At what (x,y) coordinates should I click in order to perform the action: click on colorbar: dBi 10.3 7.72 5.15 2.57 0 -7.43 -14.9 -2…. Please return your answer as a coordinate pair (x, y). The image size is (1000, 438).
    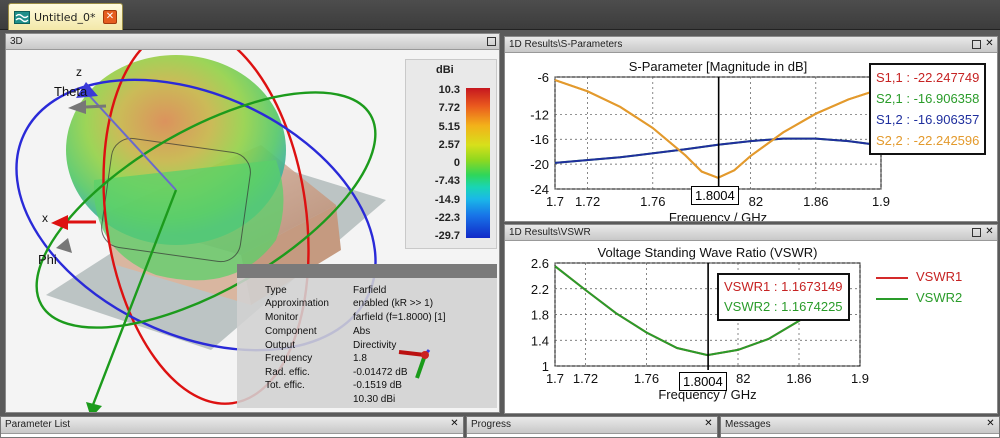
    Looking at the image, I should click on (451, 154).